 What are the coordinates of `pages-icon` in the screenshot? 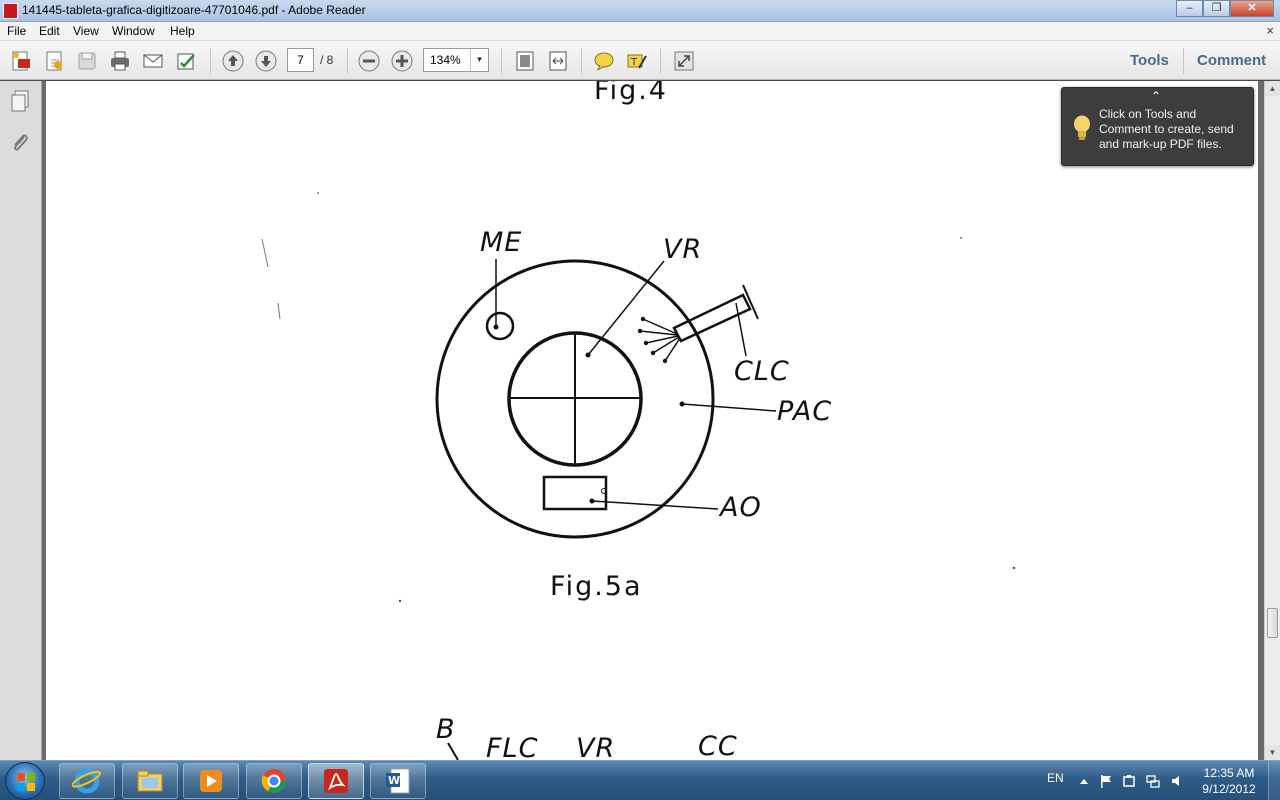 It's located at (20, 101).